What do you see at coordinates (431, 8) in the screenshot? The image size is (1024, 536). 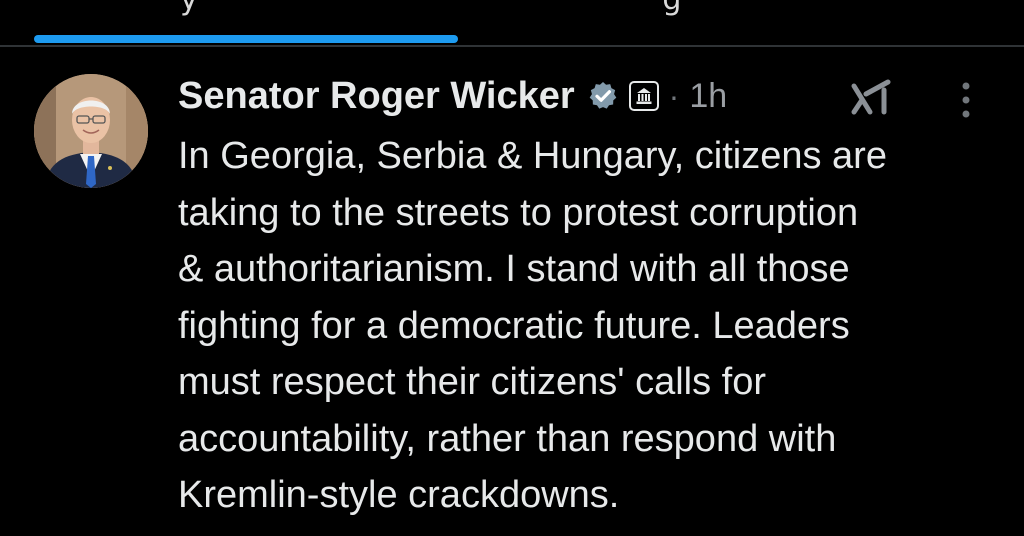 I see `clipped-text-fragment: y g` at bounding box center [431, 8].